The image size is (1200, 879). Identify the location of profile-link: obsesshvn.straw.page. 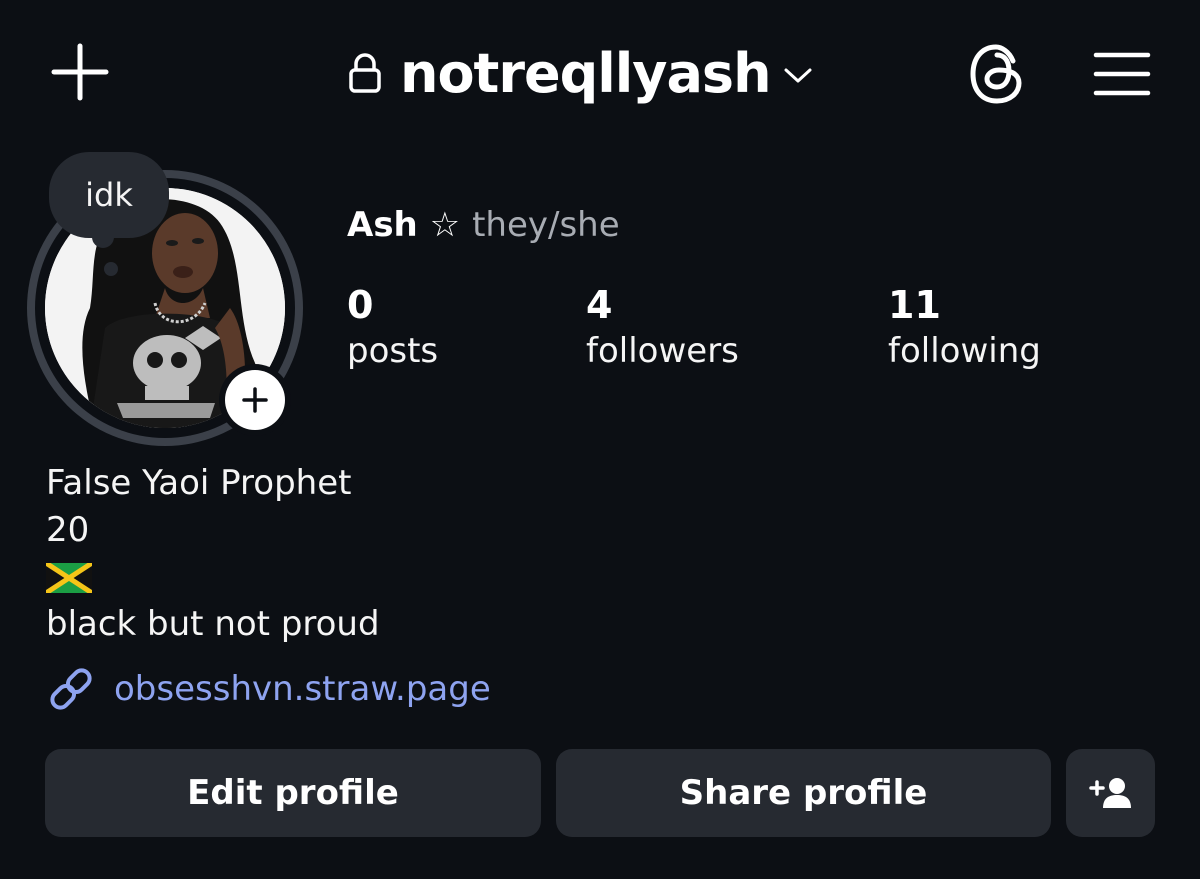
(268, 689).